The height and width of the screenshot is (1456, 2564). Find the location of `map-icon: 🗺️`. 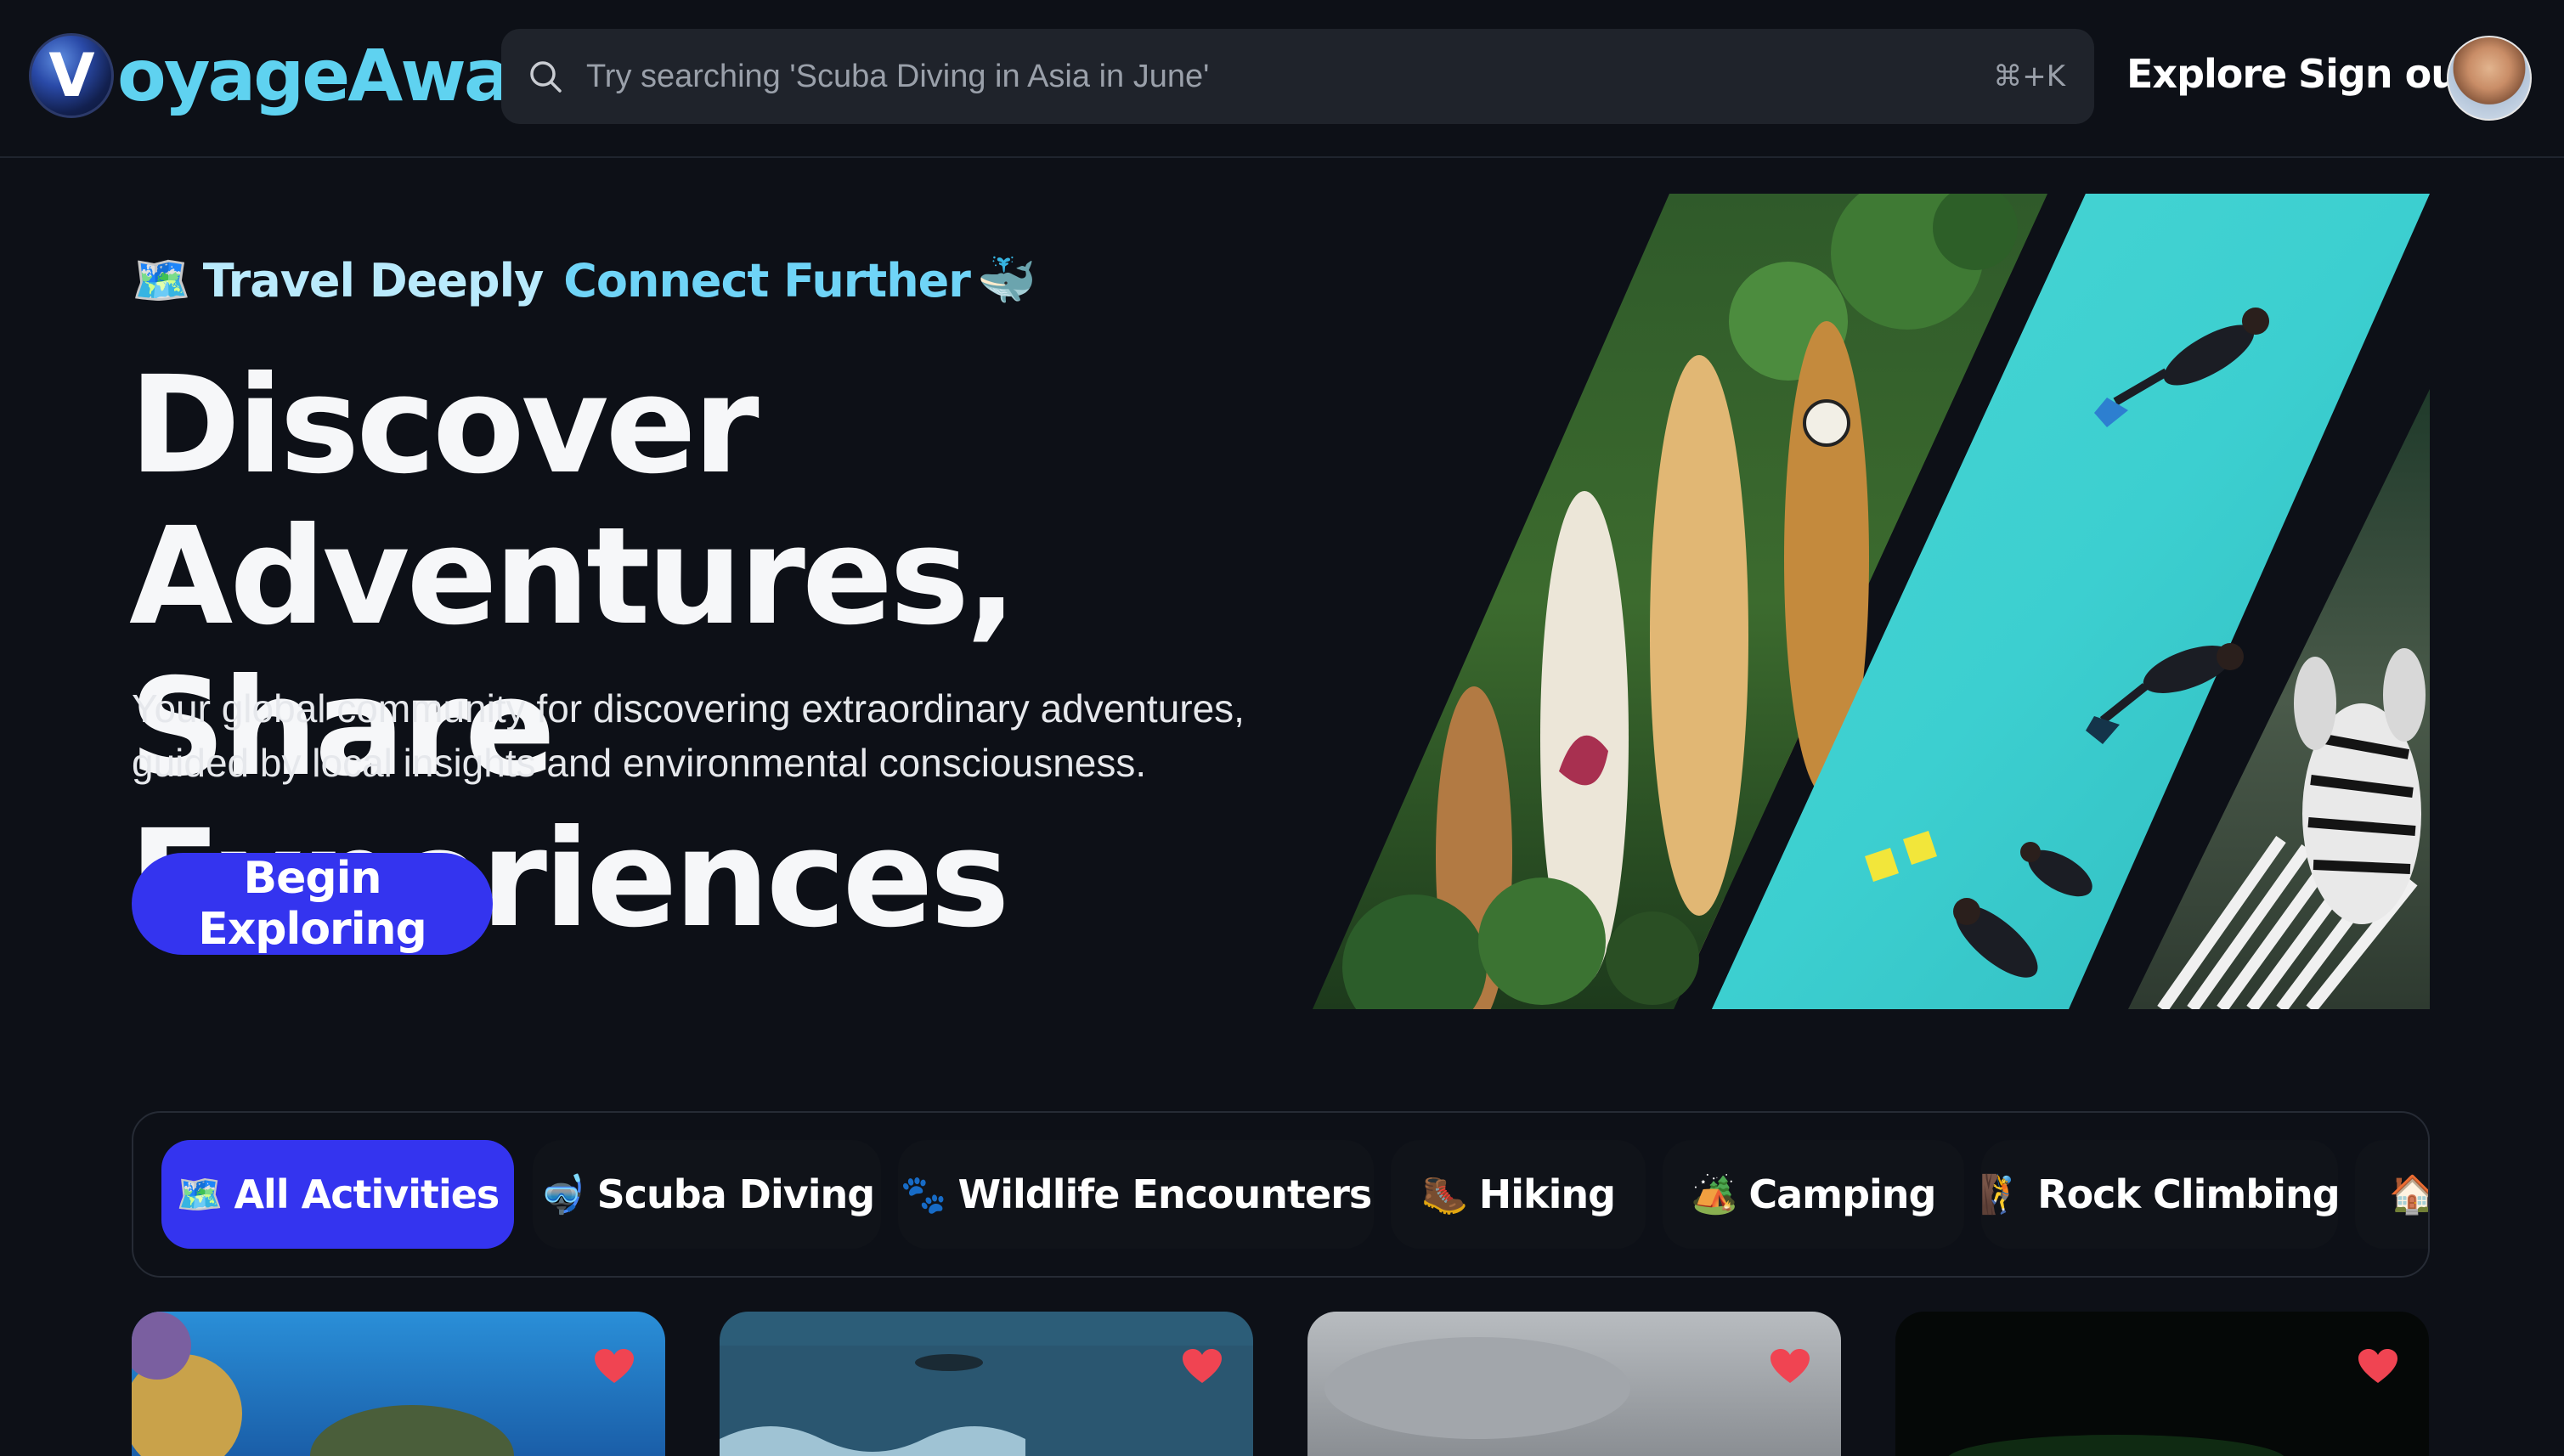

map-icon: 🗺️ is located at coordinates (199, 1195).